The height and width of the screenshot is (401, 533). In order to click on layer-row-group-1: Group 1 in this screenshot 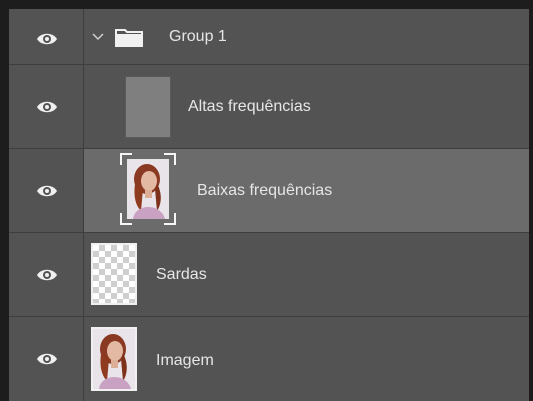, I will do `click(269, 37)`.